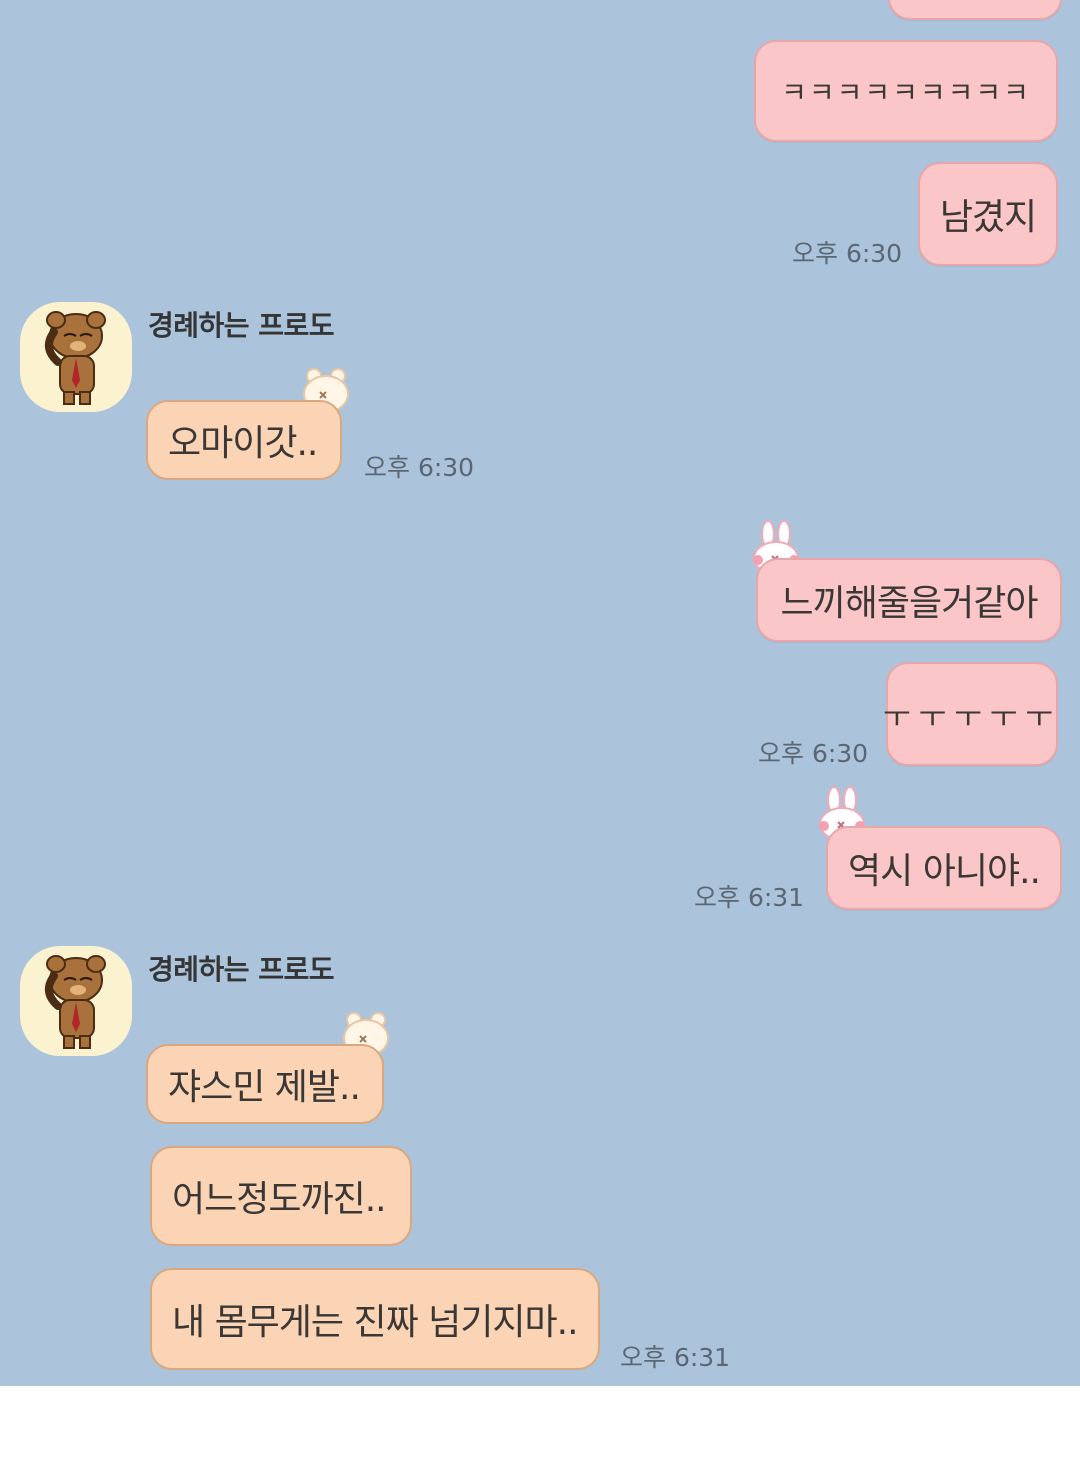  What do you see at coordinates (375, 1322) in the screenshot?
I see `message-text: 내 몸무게는 진짜 넘기지마..` at bounding box center [375, 1322].